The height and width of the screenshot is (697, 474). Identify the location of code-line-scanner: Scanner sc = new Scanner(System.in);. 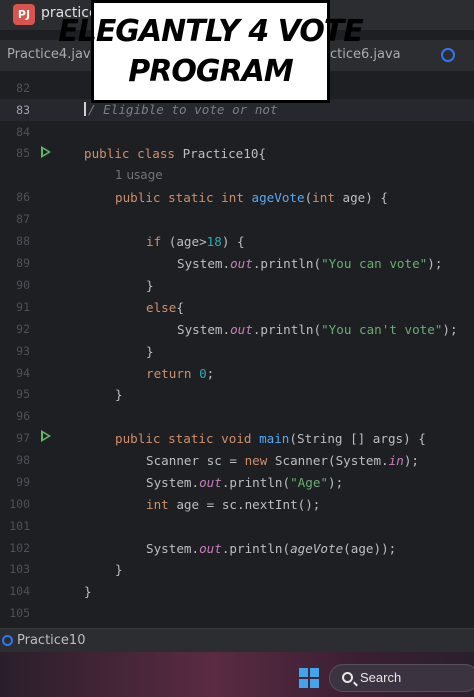
(282, 460).